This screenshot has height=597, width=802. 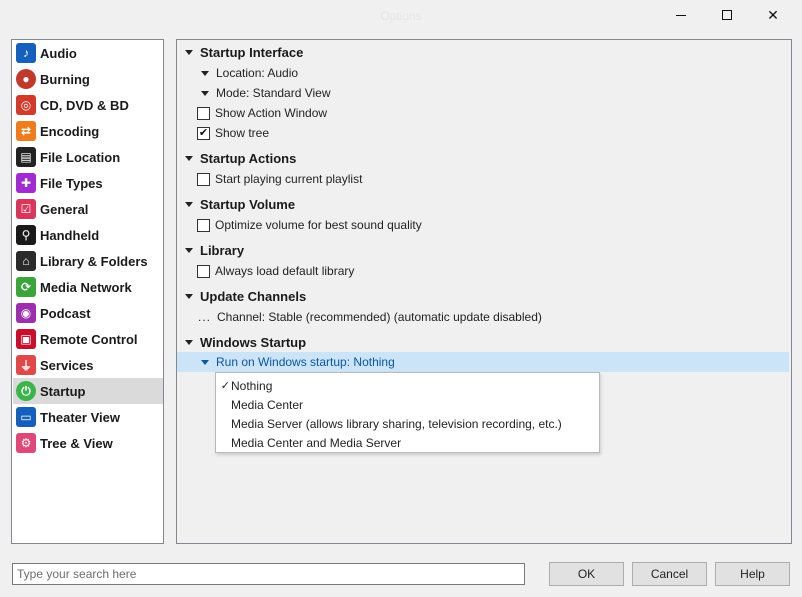 I want to click on close-button: ✕, so click(x=773, y=15).